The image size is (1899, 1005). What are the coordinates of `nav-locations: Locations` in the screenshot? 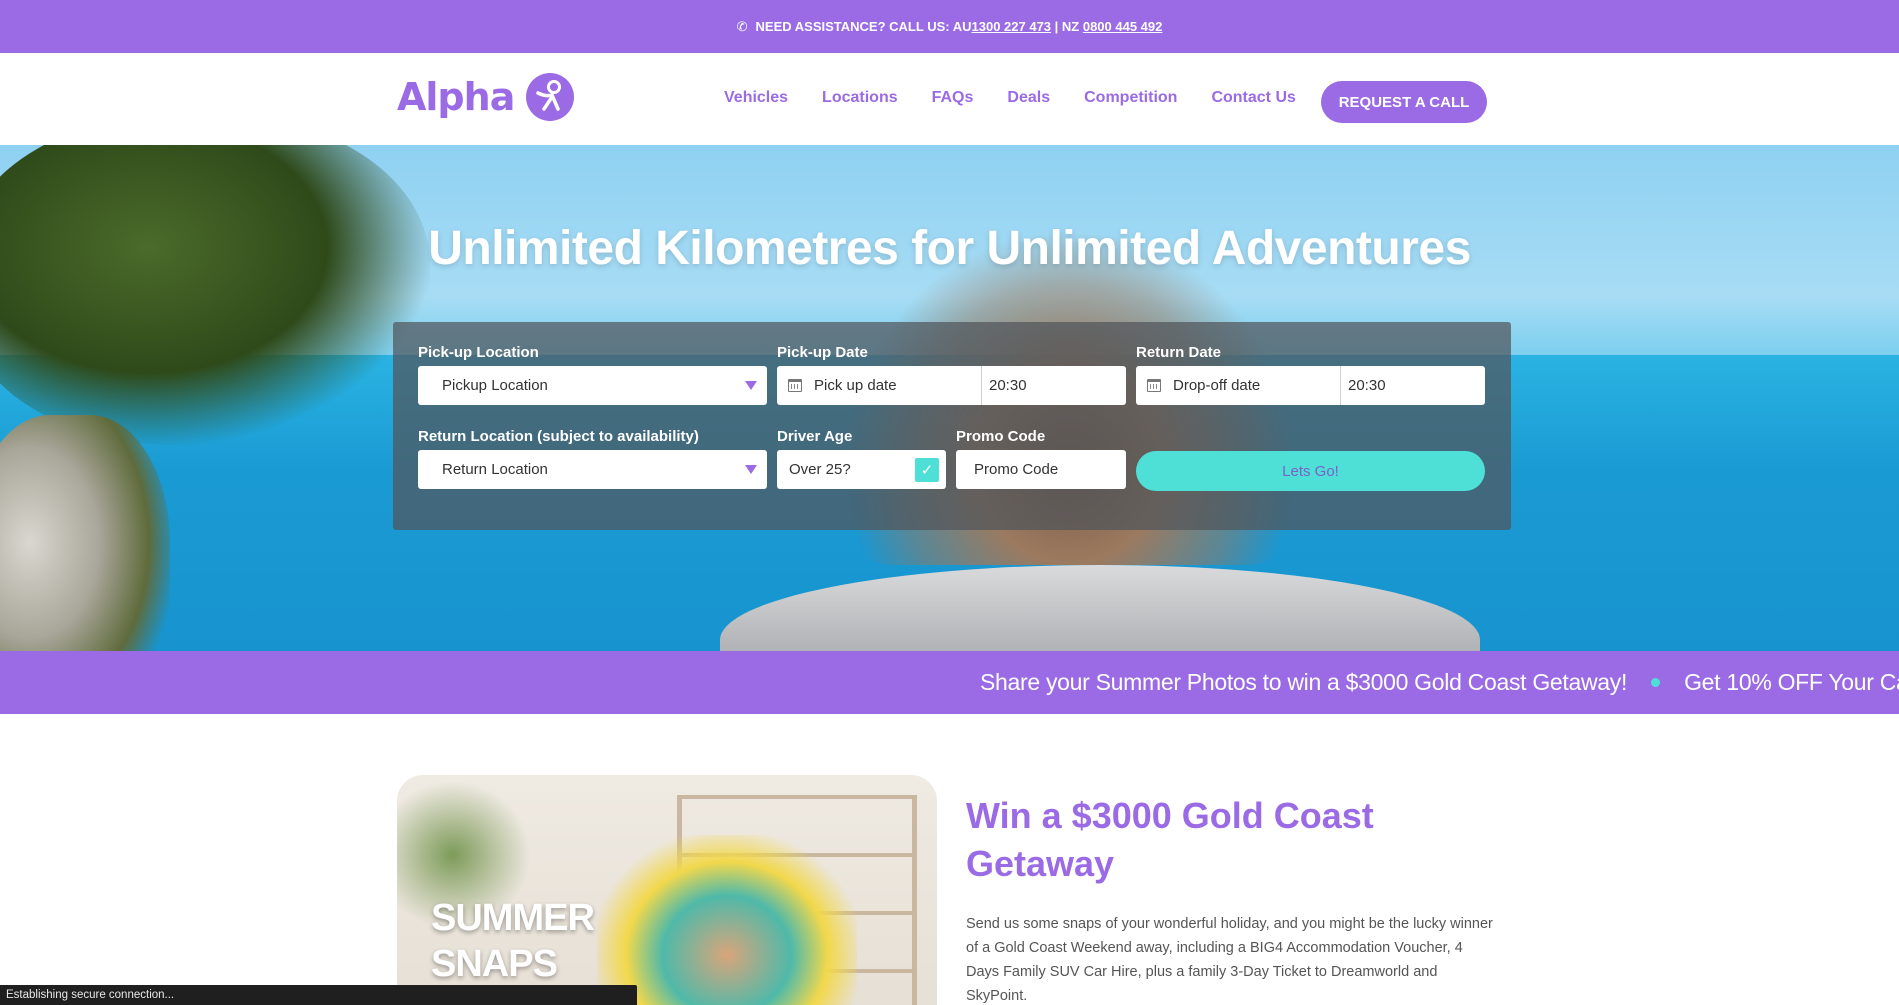 It's located at (860, 98).